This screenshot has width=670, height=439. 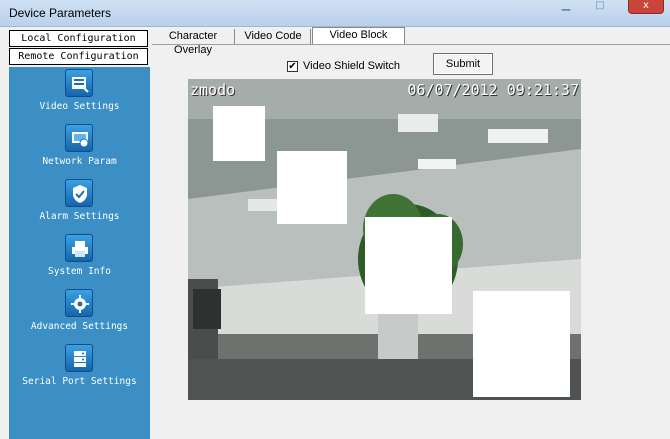 I want to click on local-configuration-button: Local Configuration, so click(x=78, y=38).